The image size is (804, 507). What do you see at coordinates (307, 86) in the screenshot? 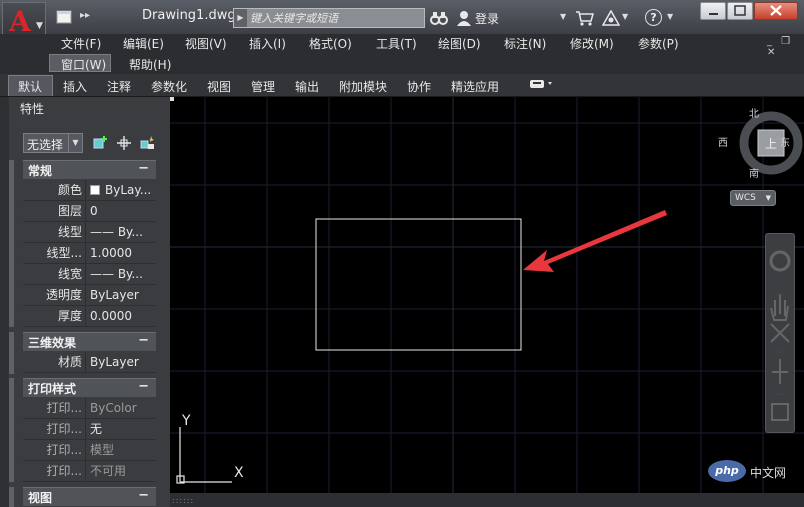
I see `tab-output: 输出` at bounding box center [307, 86].